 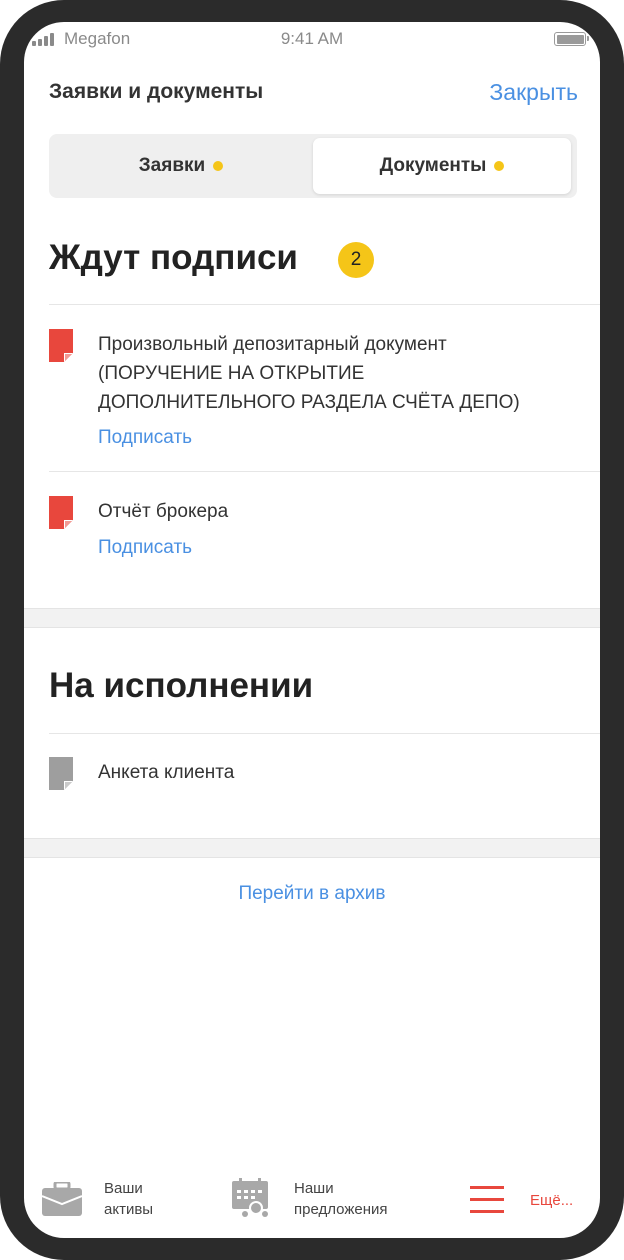 I want to click on page-title: Заявки и документы, so click(x=156, y=91).